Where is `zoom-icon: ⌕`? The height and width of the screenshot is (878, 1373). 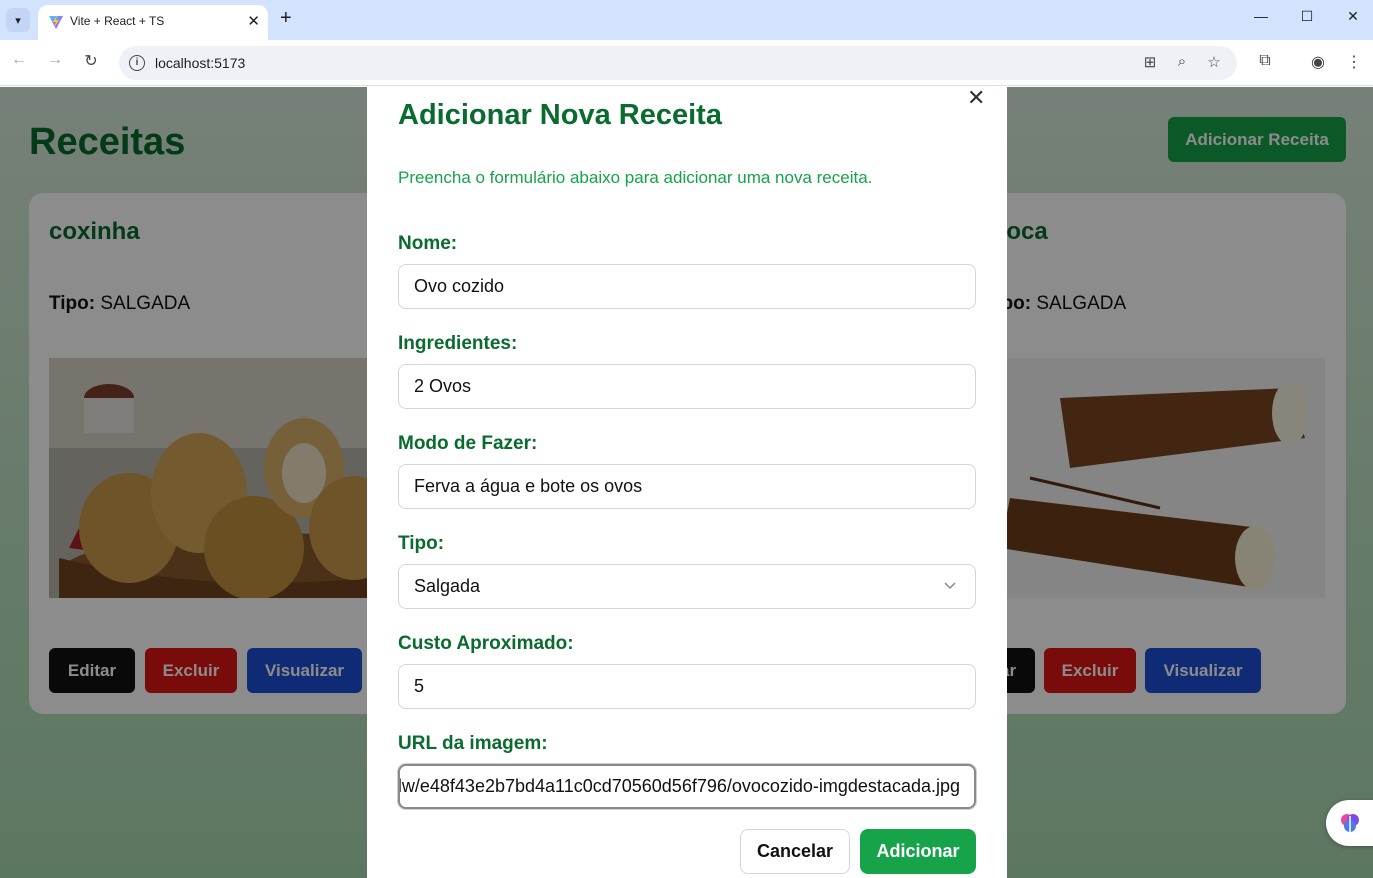
zoom-icon: ⌕ is located at coordinates (1182, 61).